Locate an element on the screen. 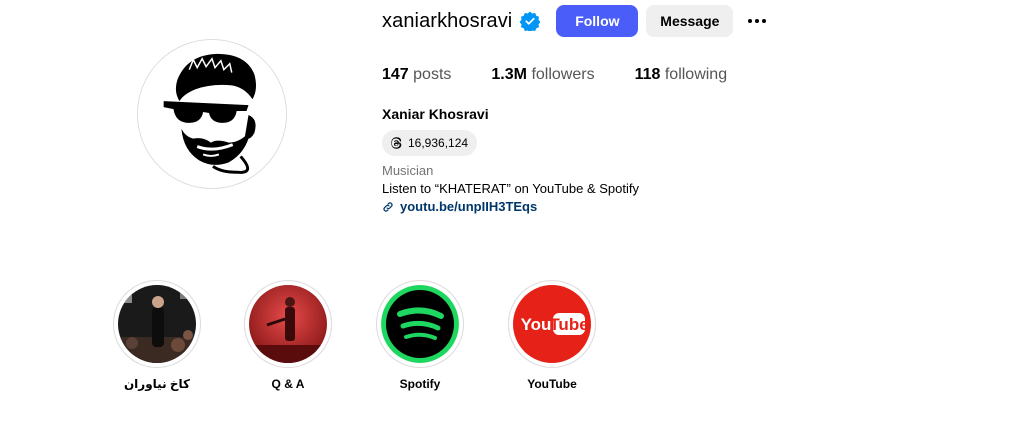  profile-header: xaniarkhosravi Follow Message is located at coordinates (575, 21).